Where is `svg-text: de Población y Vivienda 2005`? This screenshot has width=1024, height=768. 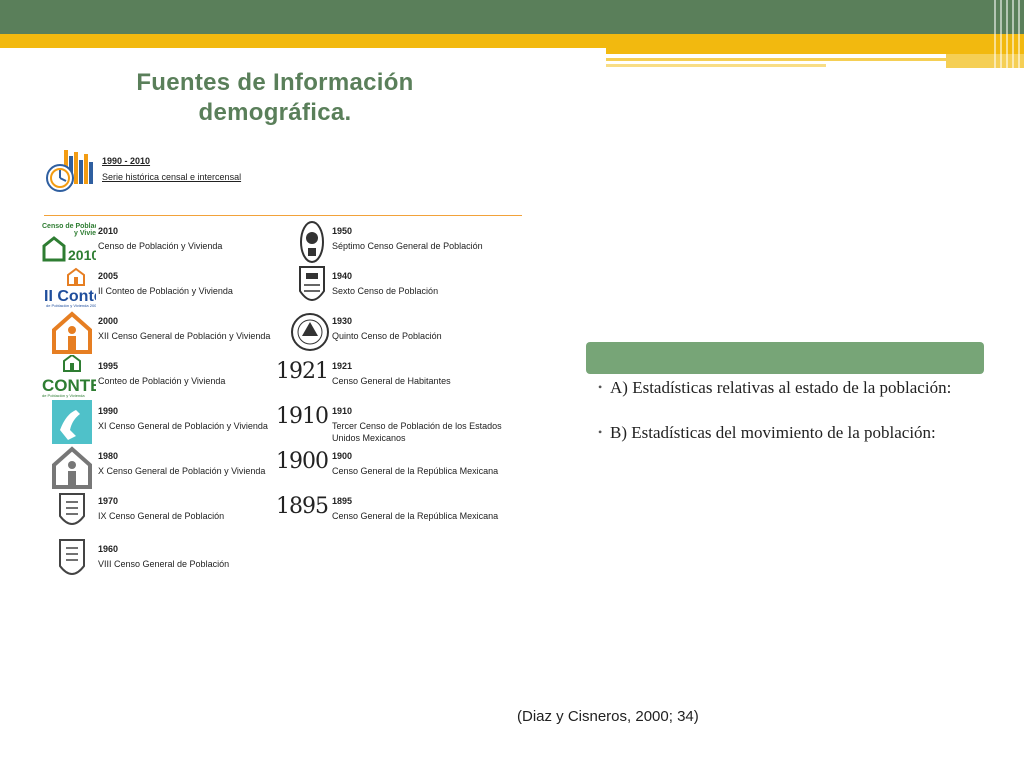
svg-text: de Población y Vivienda 2005 is located at coordinates (71, 305).